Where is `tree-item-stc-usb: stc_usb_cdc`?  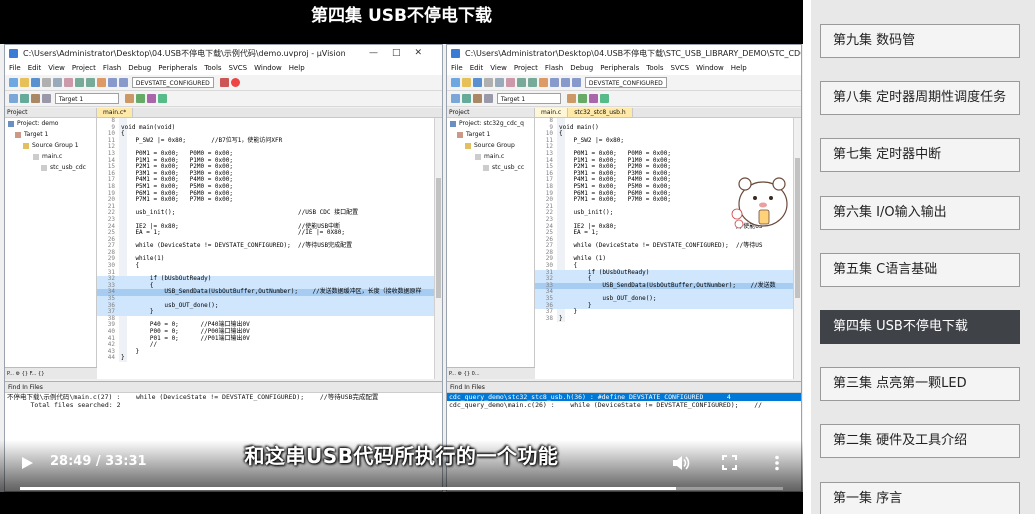 tree-item-stc-usb: stc_usb_cdc is located at coordinates (50, 167).